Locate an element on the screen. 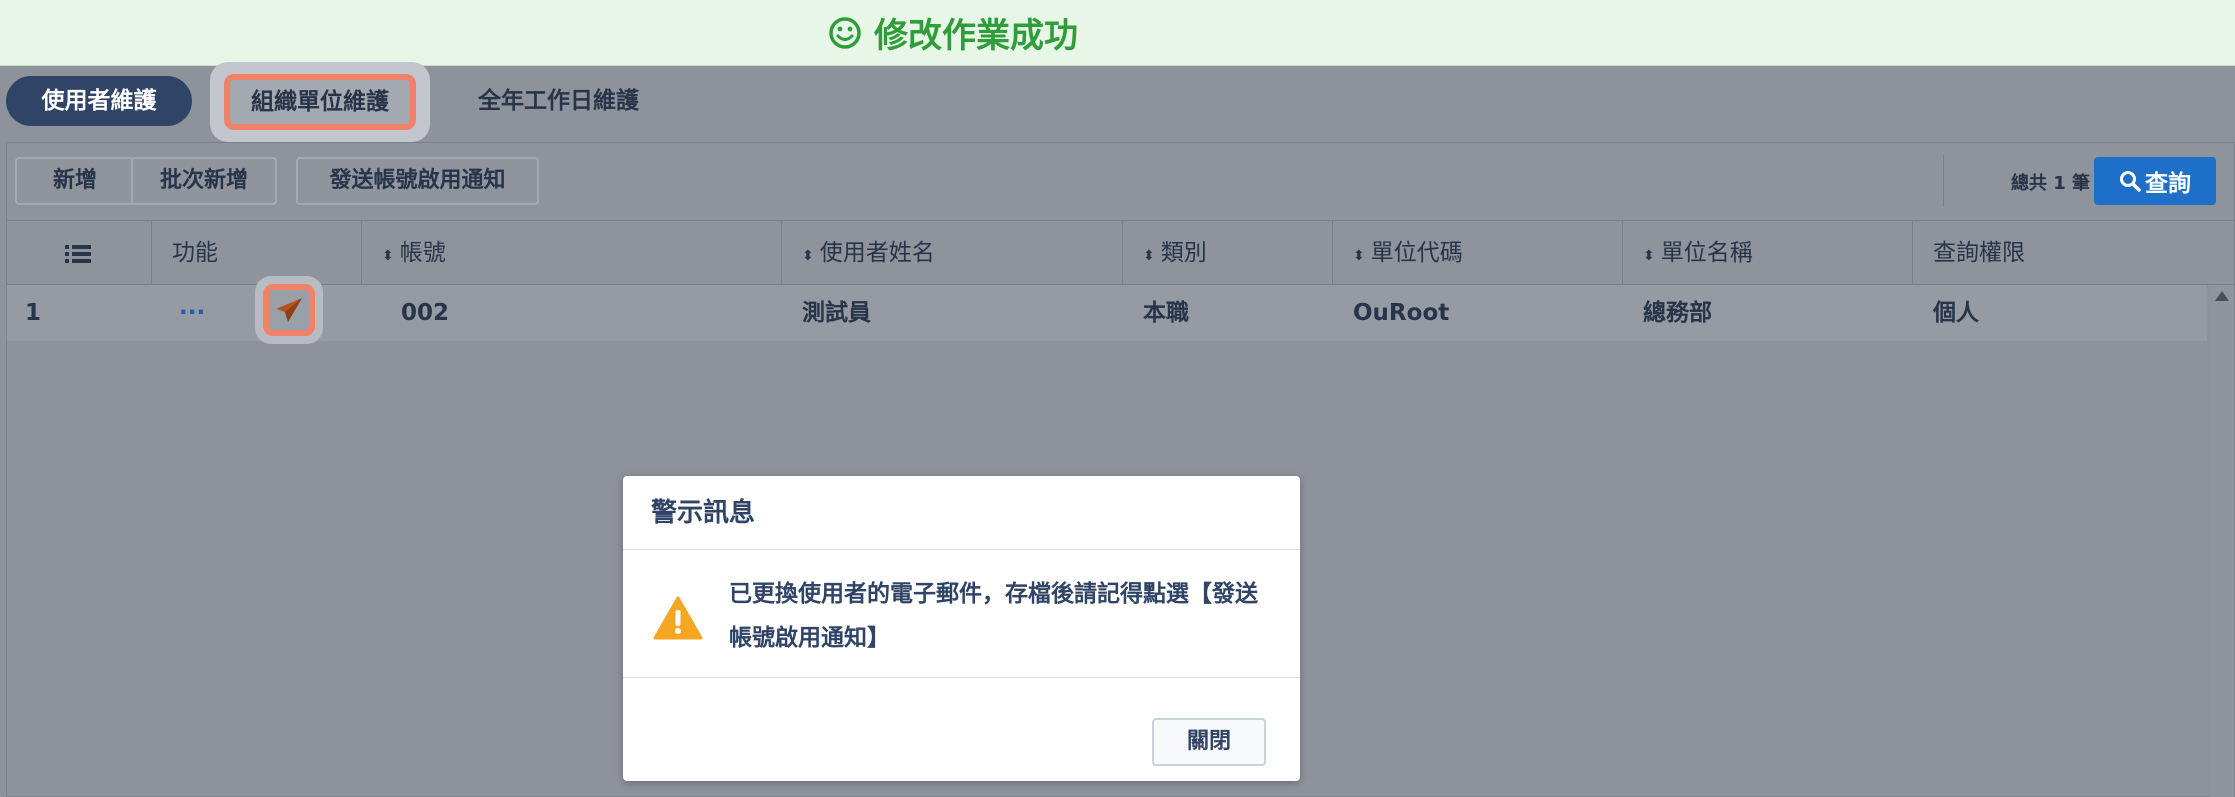 The width and height of the screenshot is (2235, 797). toolbar-divider is located at coordinates (1943, 181).